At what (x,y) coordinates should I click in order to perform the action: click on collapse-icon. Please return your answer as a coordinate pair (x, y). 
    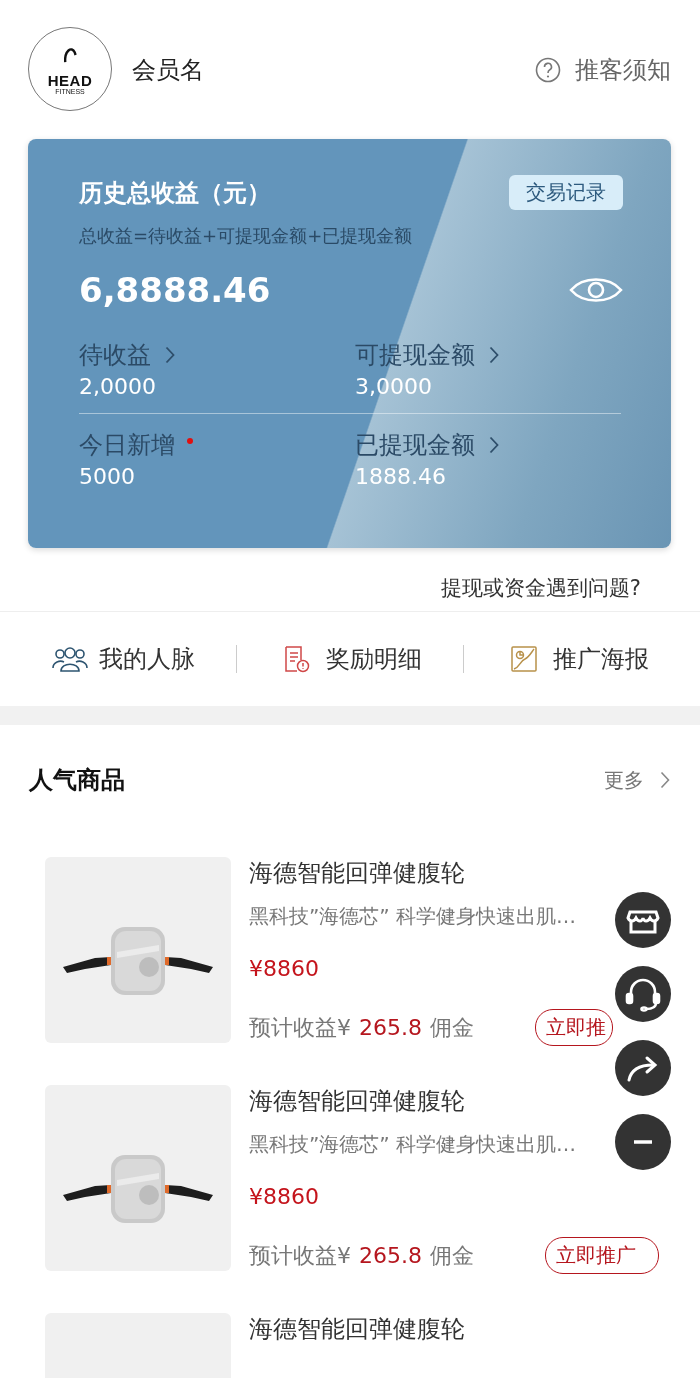
    Looking at the image, I should click on (643, 1142).